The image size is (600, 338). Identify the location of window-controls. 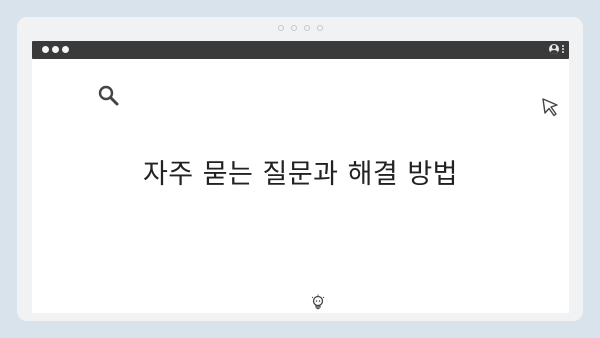
(55, 49).